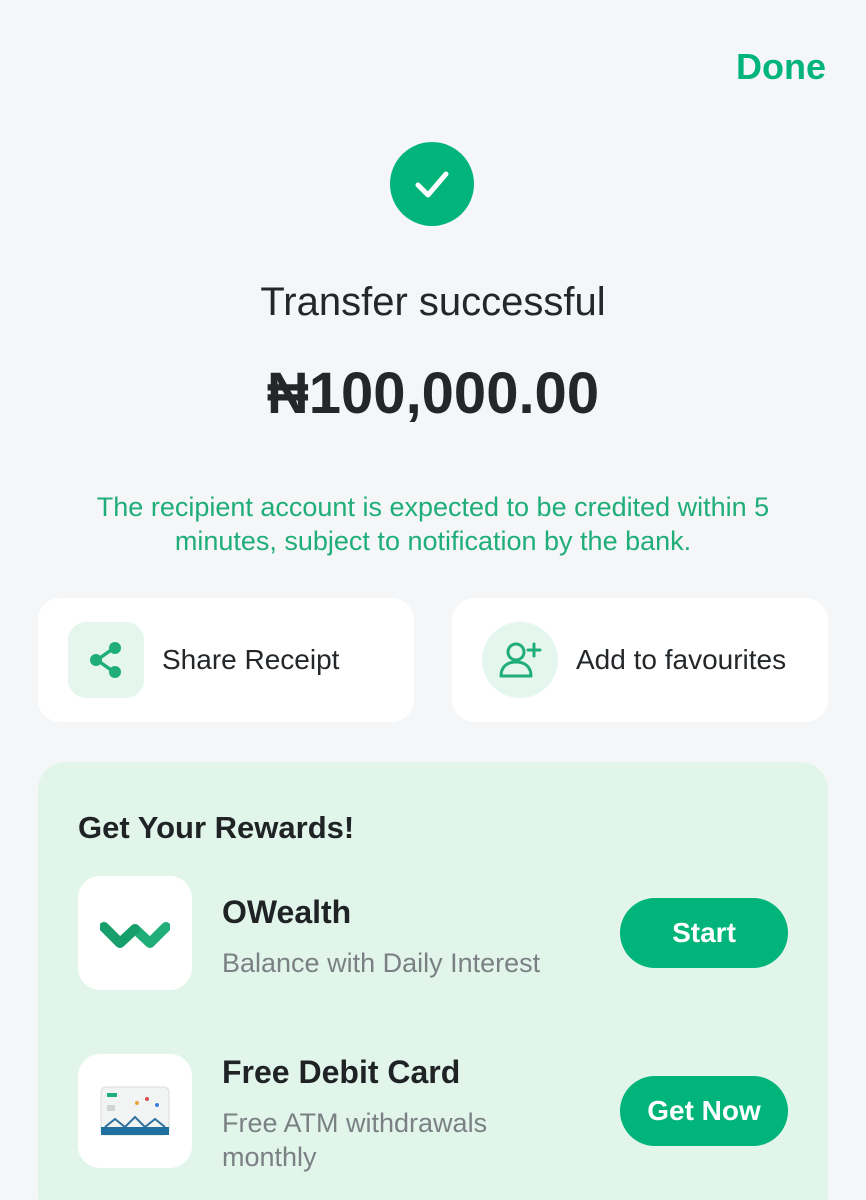 The width and height of the screenshot is (866, 1200). What do you see at coordinates (704, 1111) in the screenshot?
I see `get-now-button: Get Now` at bounding box center [704, 1111].